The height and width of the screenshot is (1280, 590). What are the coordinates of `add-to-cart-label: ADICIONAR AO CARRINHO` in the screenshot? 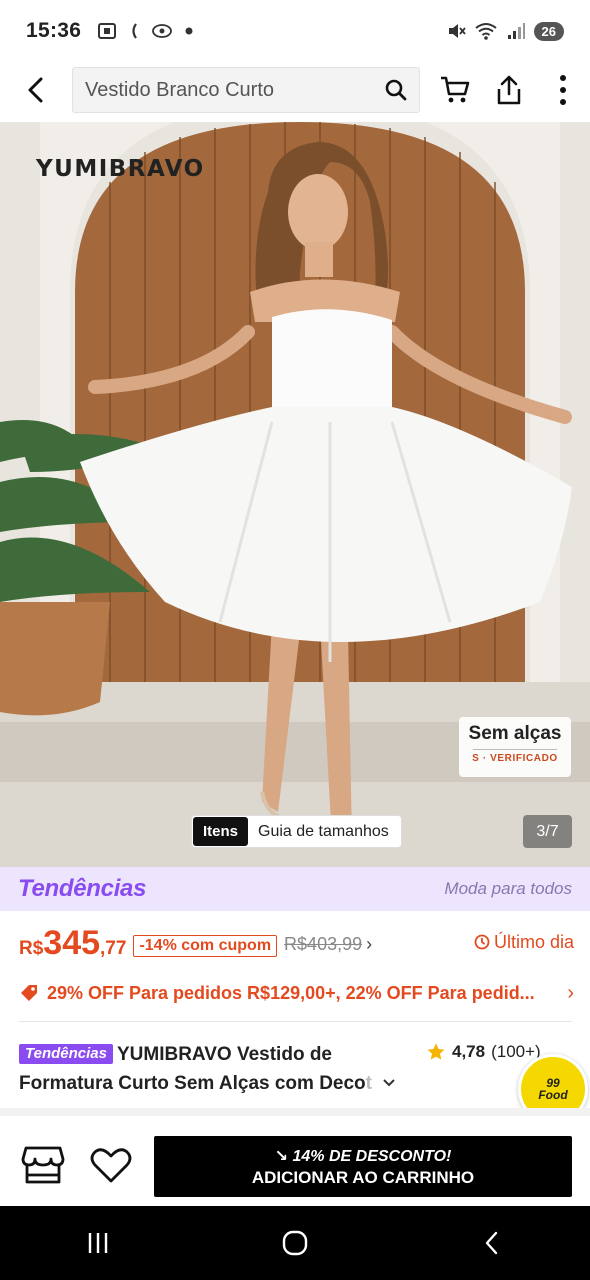 It's located at (363, 1177).